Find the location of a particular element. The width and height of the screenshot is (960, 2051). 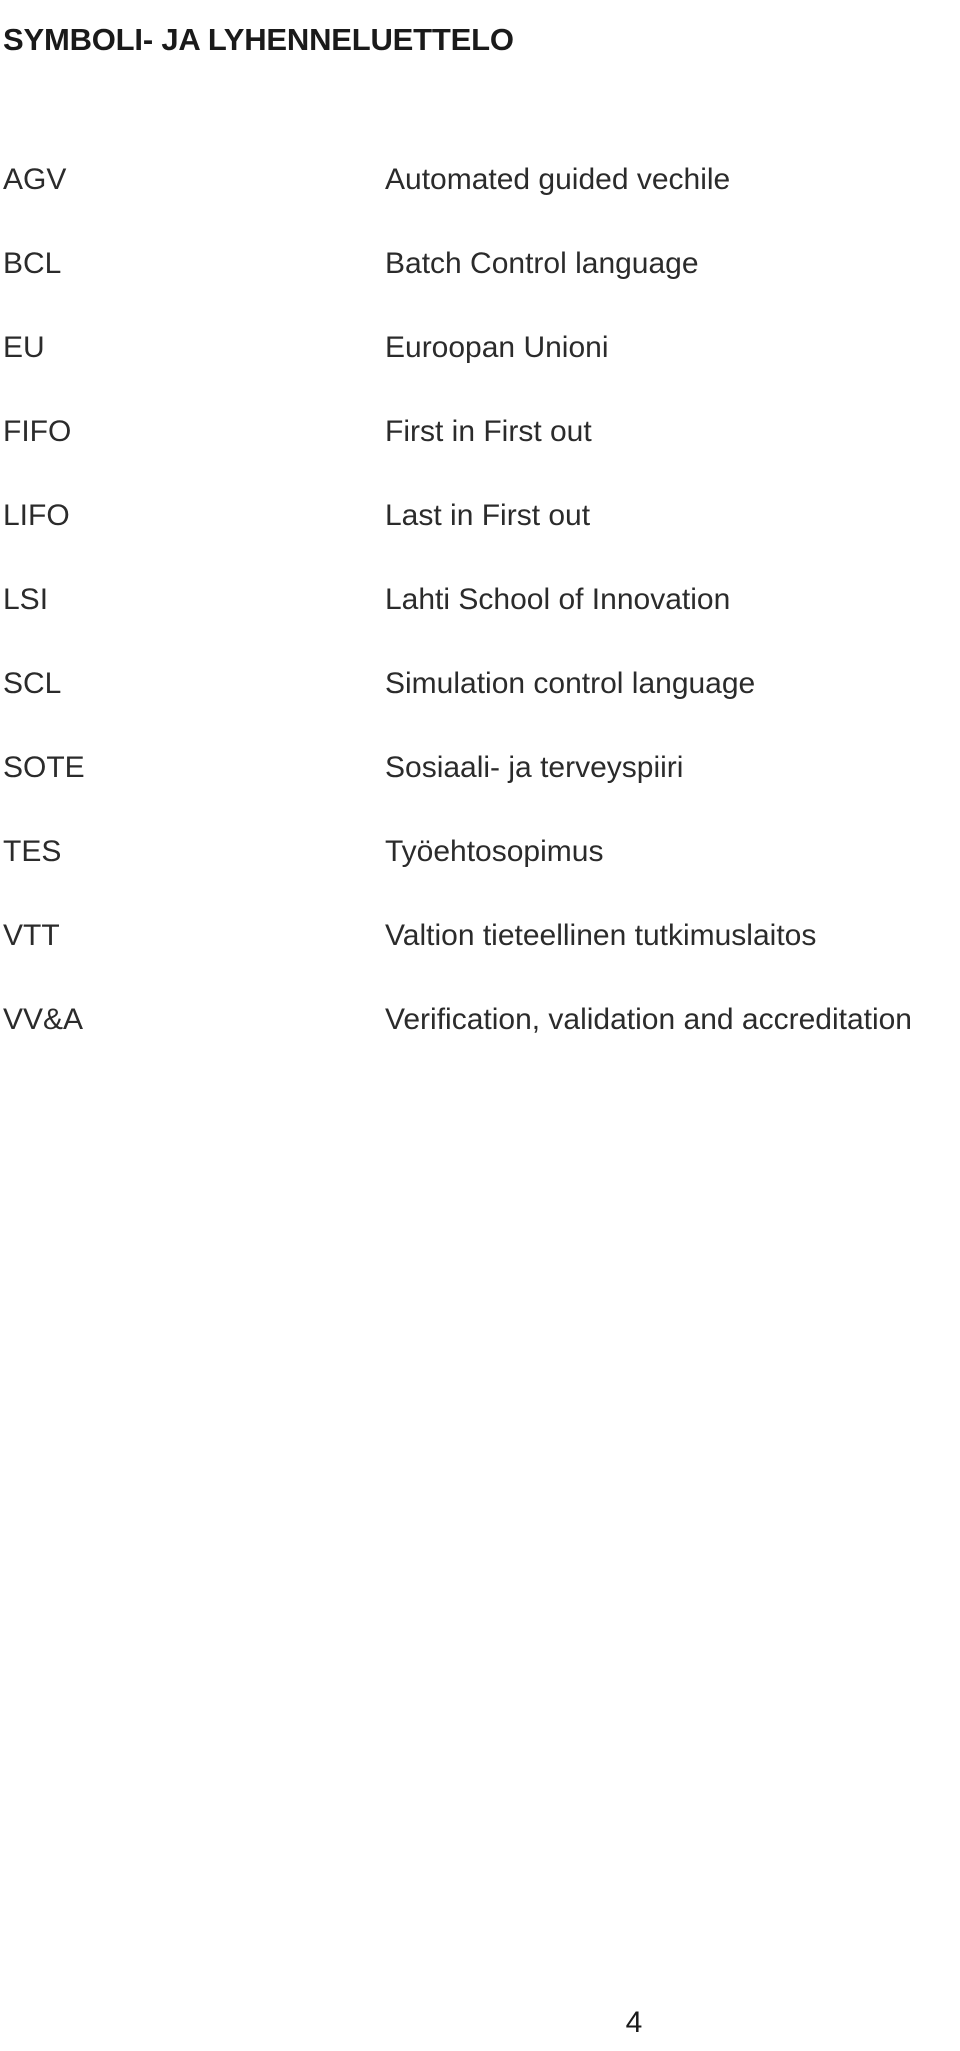

abbreviation-row: LSI Lahti School of Innovation is located at coordinates (480, 625).